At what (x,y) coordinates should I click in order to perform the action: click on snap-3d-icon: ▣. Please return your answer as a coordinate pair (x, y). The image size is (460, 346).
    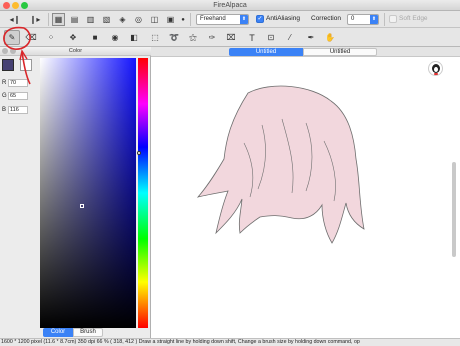
    Looking at the image, I should click on (170, 19).